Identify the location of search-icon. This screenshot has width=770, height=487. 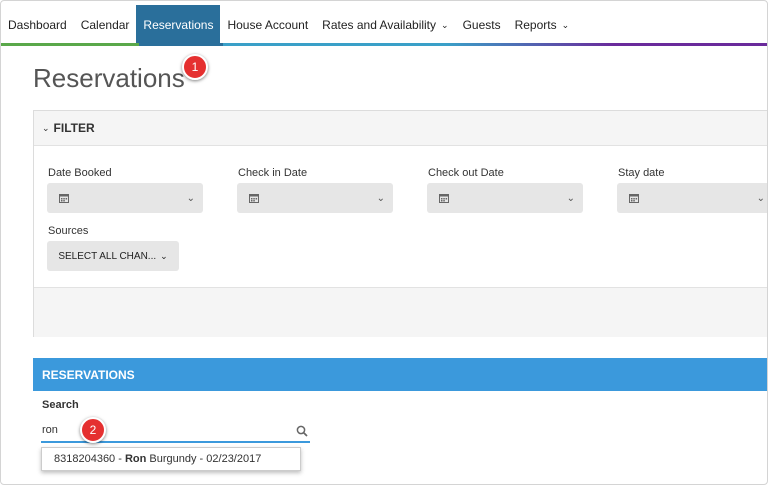
(302, 431).